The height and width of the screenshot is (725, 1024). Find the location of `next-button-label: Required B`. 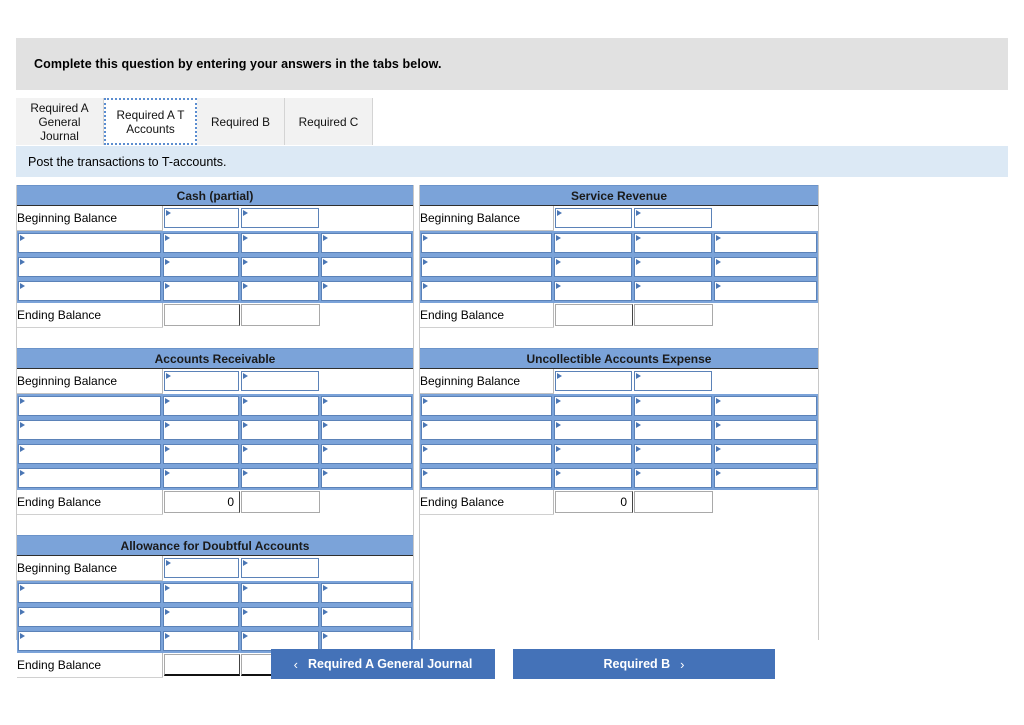

next-button-label: Required B is located at coordinates (637, 664).